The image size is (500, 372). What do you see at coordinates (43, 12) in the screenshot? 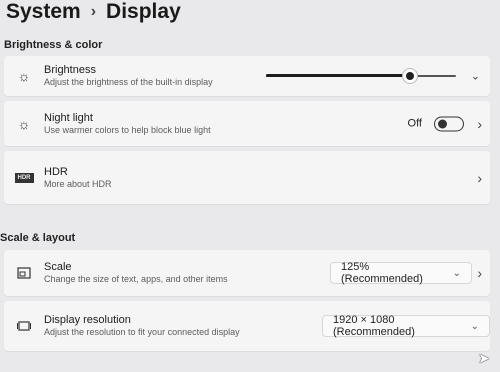
I see `breadcrumb-parent: System` at bounding box center [43, 12].